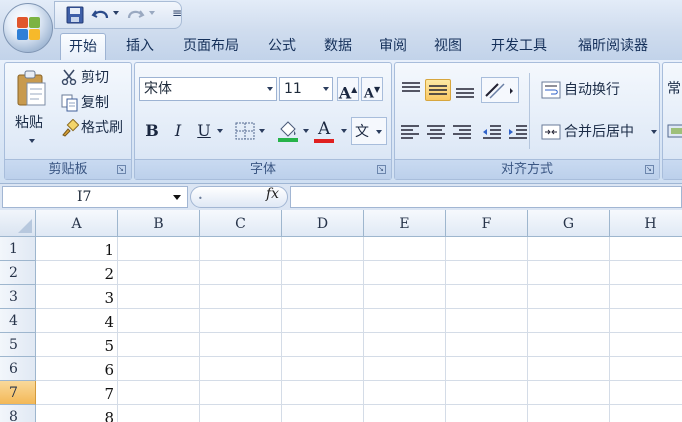  Describe the element at coordinates (18, 223) in the screenshot. I see `select-all-button` at that location.